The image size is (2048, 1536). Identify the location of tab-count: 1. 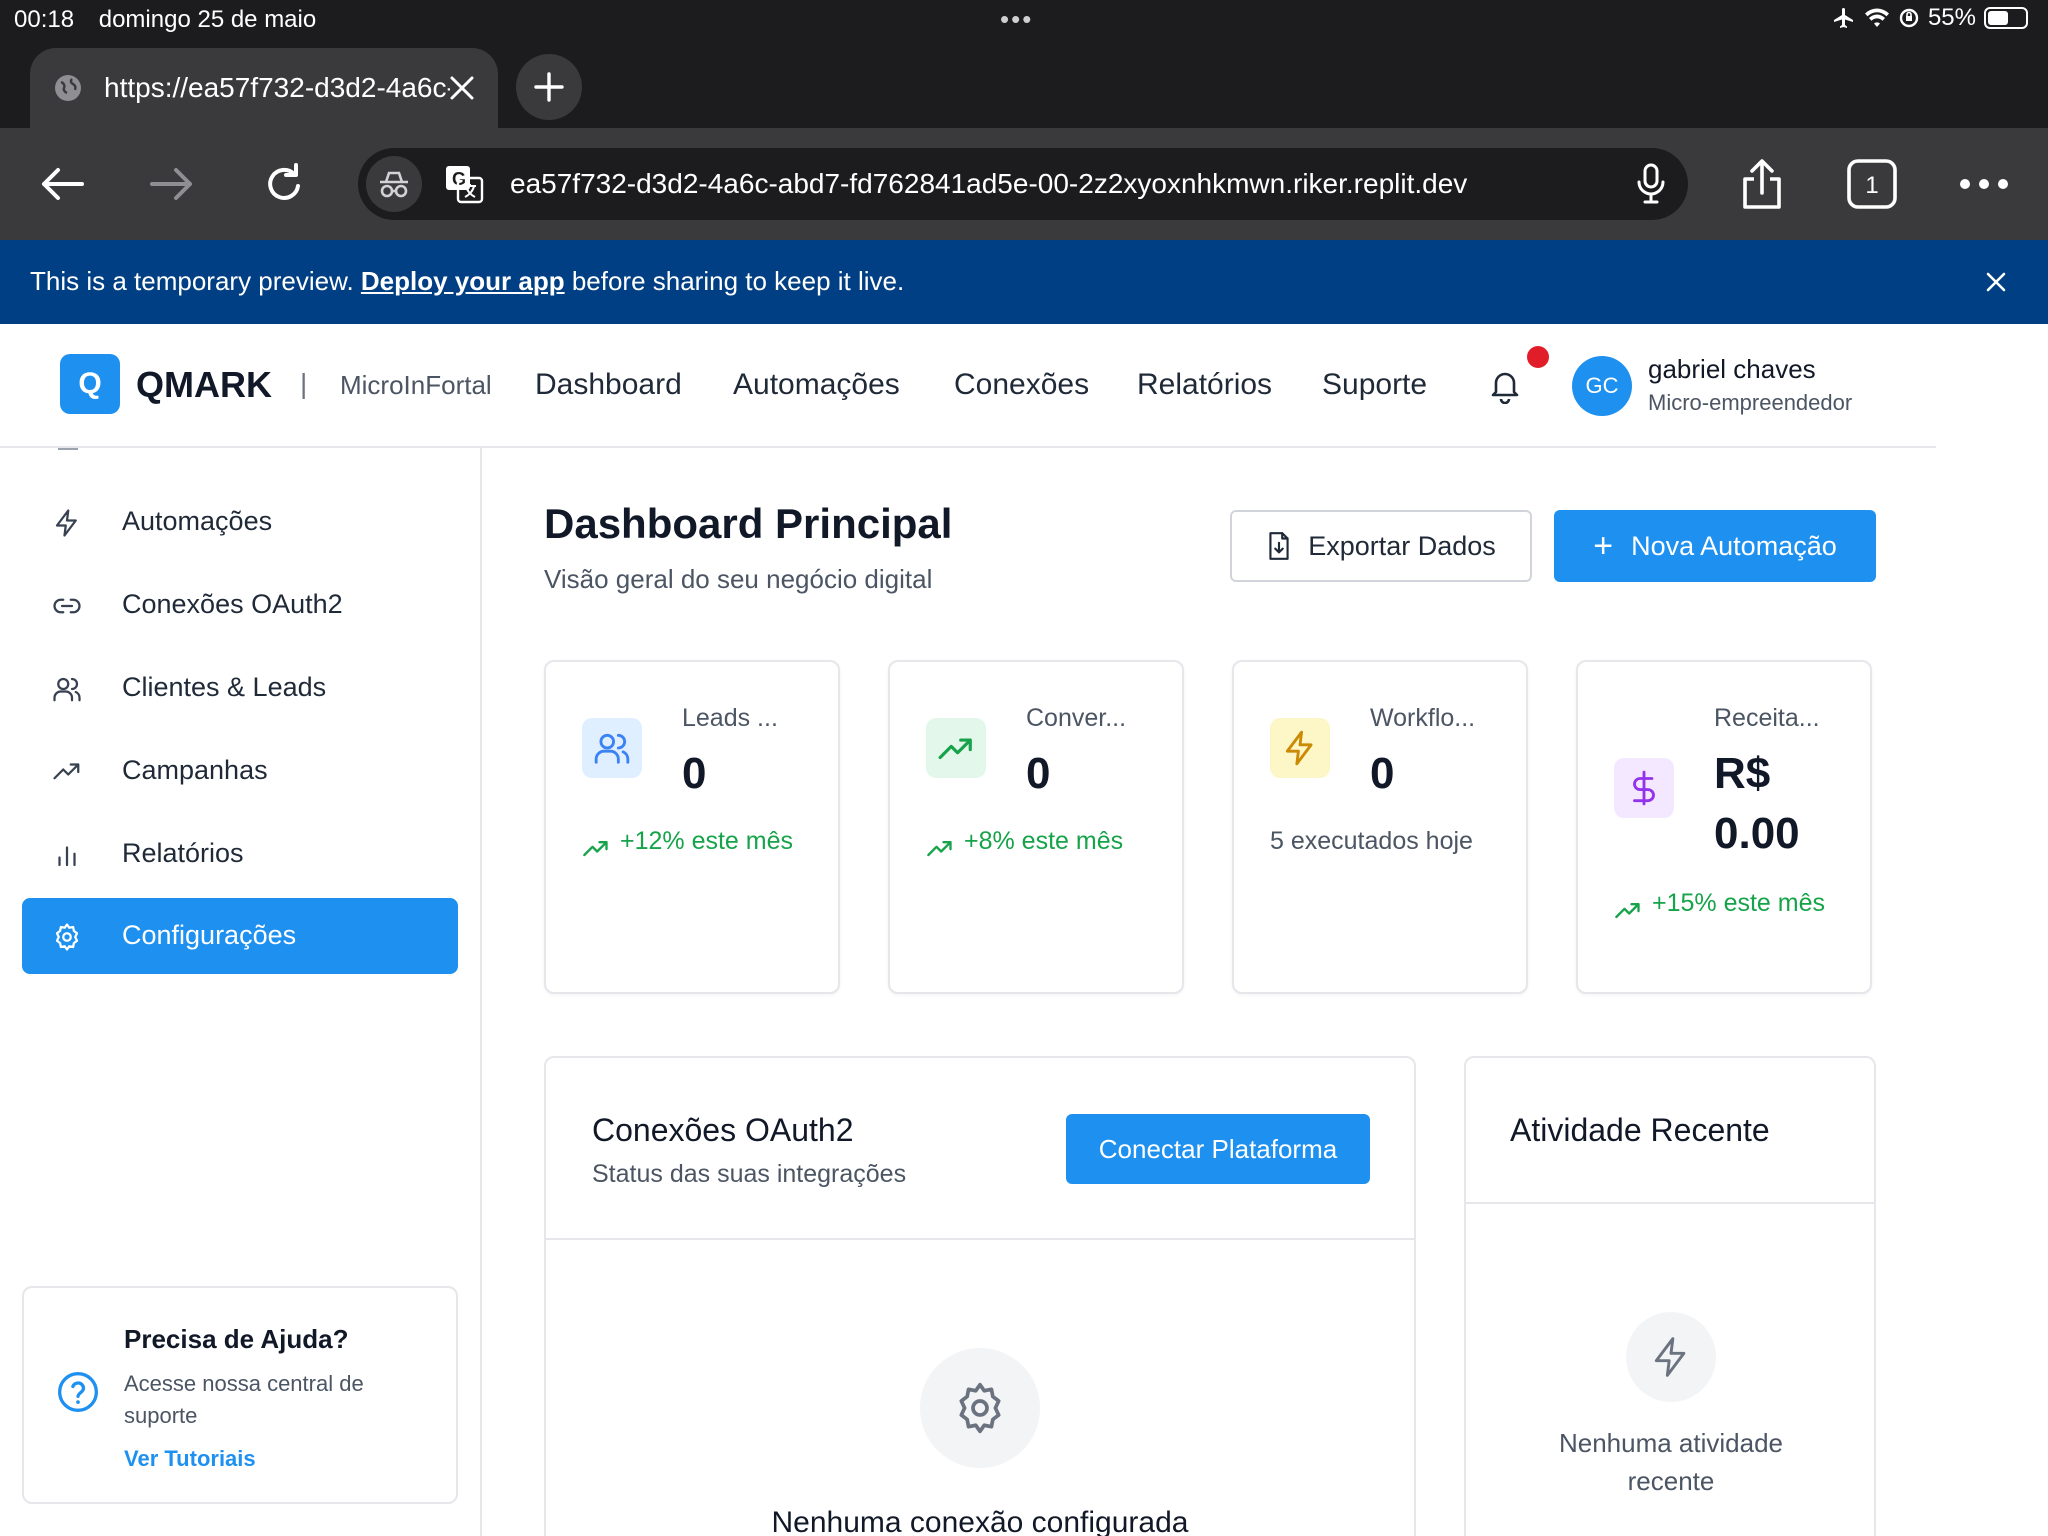
(1871, 185).